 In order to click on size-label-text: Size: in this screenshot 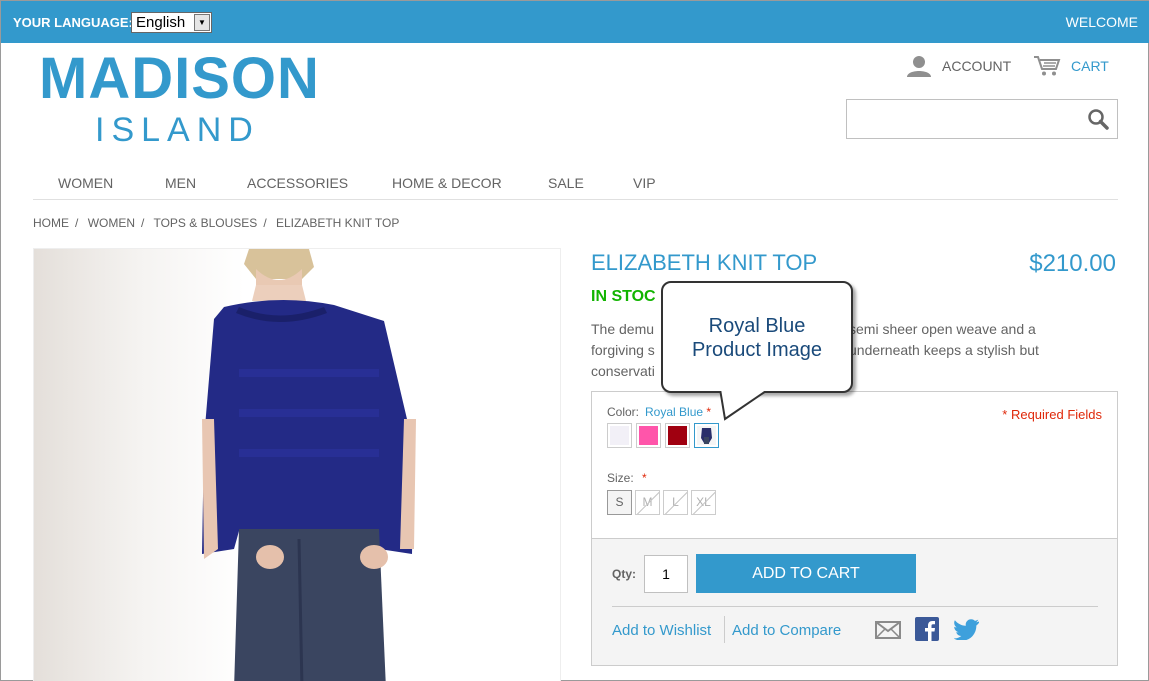, I will do `click(620, 478)`.